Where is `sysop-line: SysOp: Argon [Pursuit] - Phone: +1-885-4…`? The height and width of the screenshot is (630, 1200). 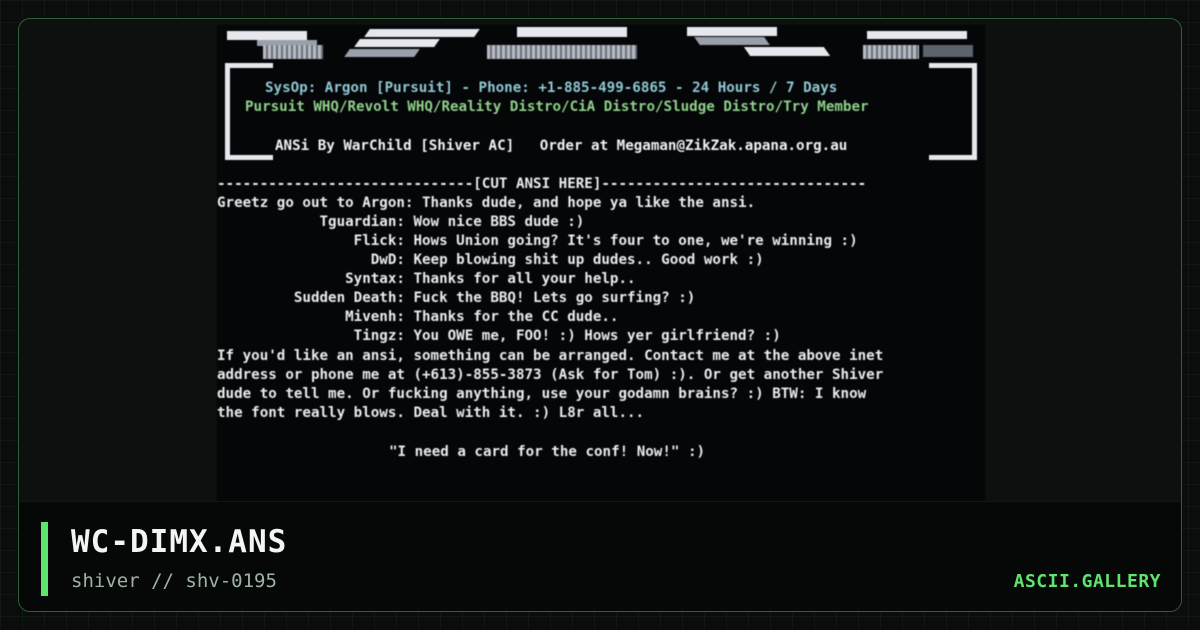
sysop-line: SysOp: Argon [Pursuit] - Phone: +1-885-4… is located at coordinates (551, 88).